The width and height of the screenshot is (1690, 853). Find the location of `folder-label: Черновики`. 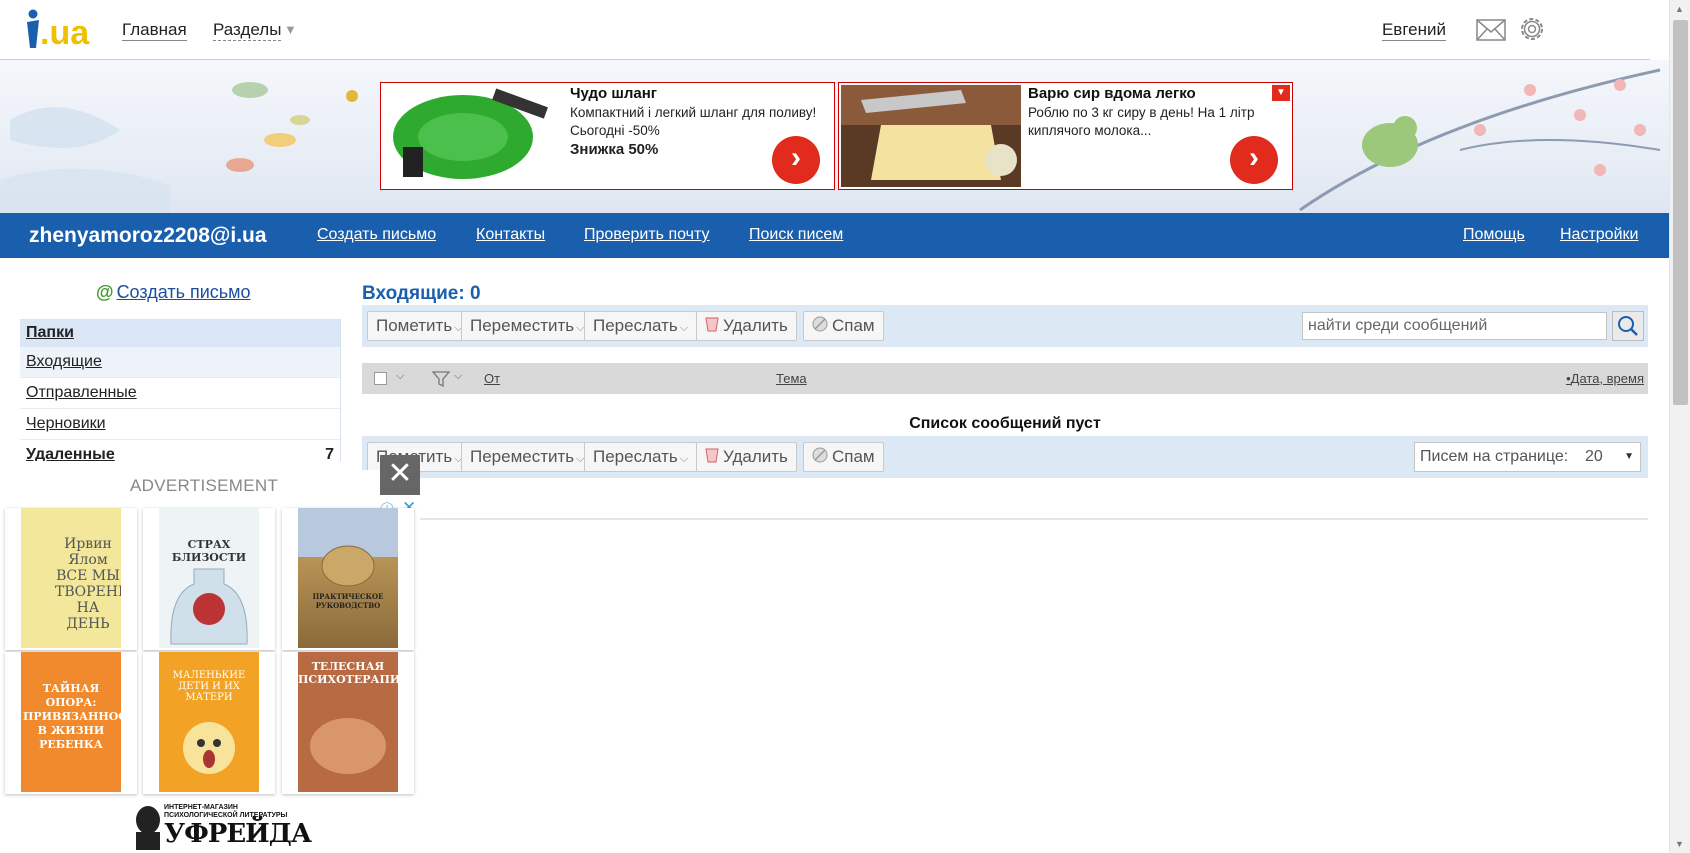

folder-label: Черновики is located at coordinates (66, 423).